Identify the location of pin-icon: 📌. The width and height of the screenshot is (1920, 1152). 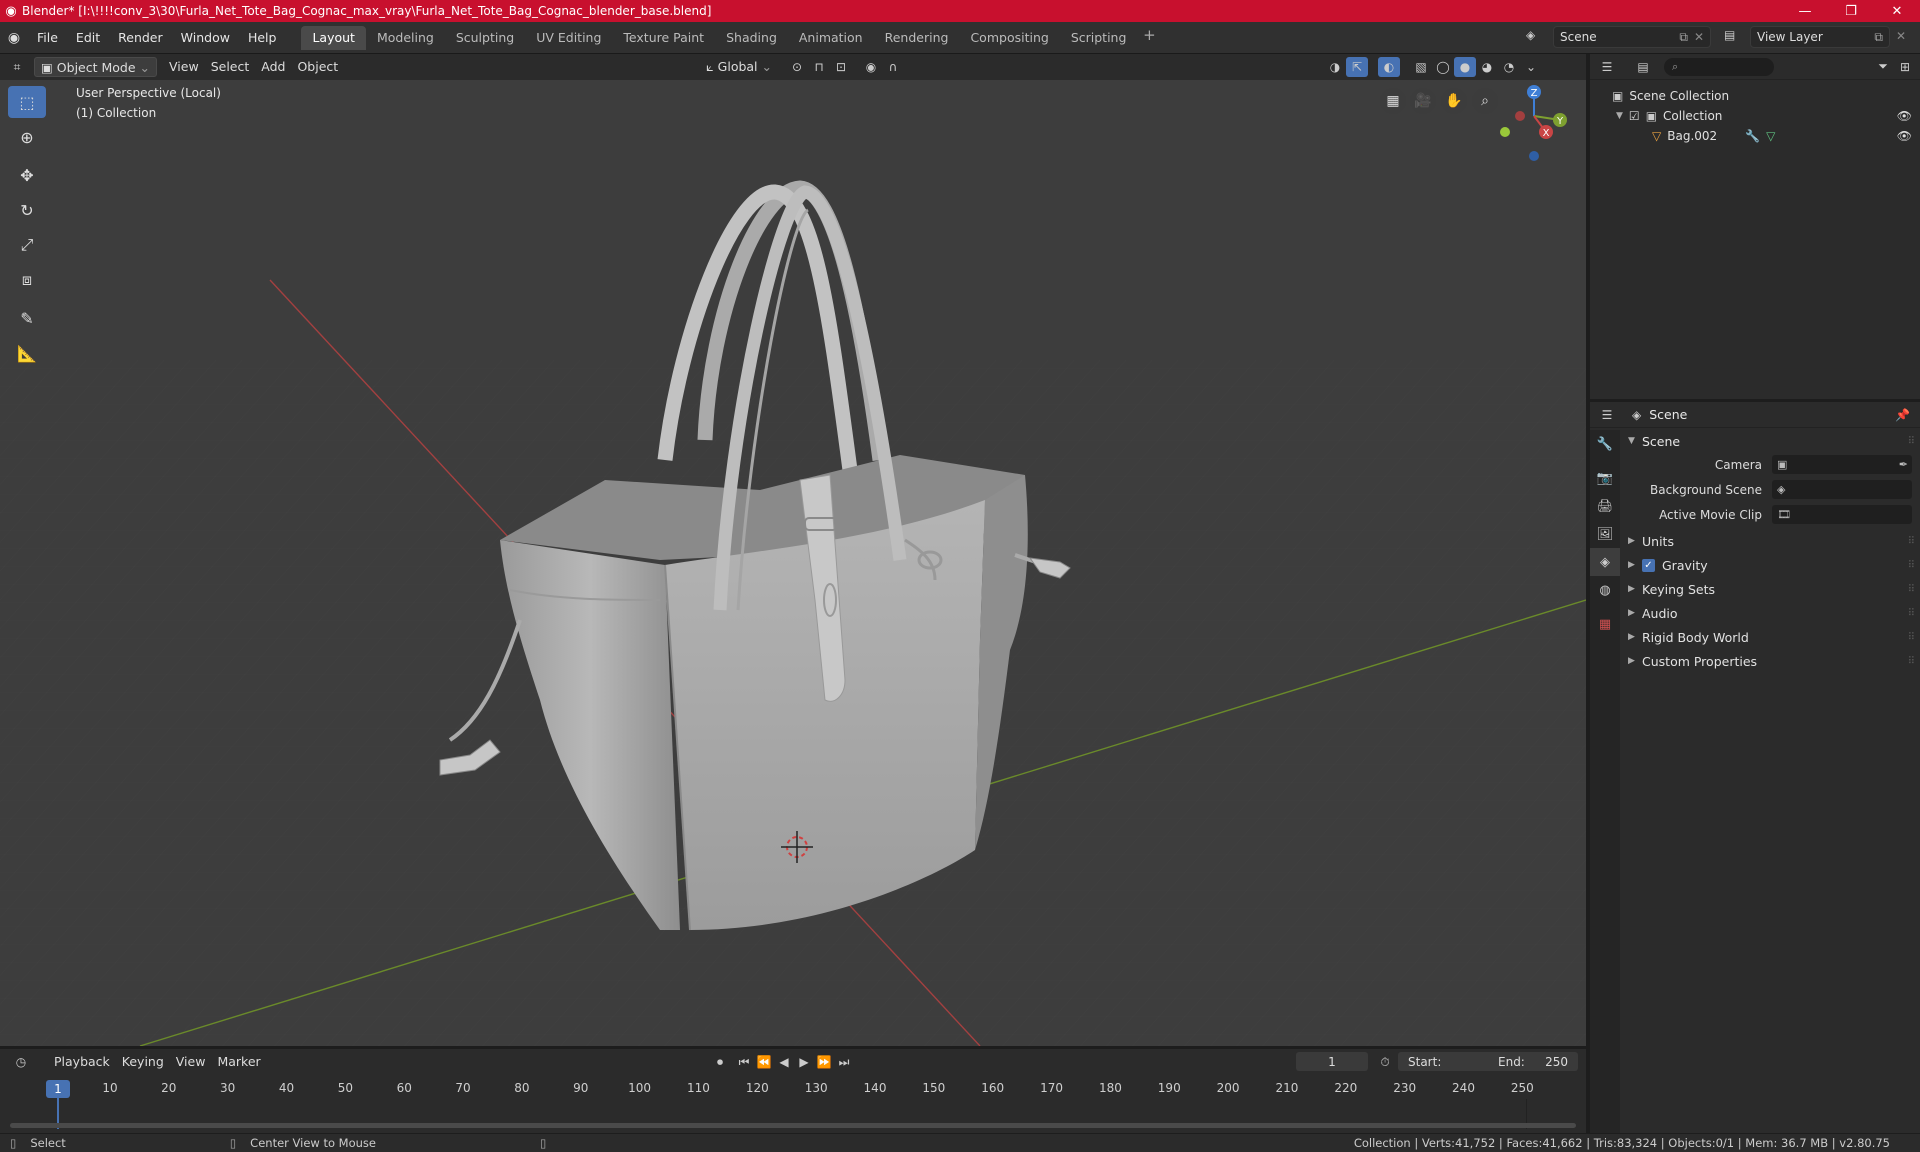
(1902, 415).